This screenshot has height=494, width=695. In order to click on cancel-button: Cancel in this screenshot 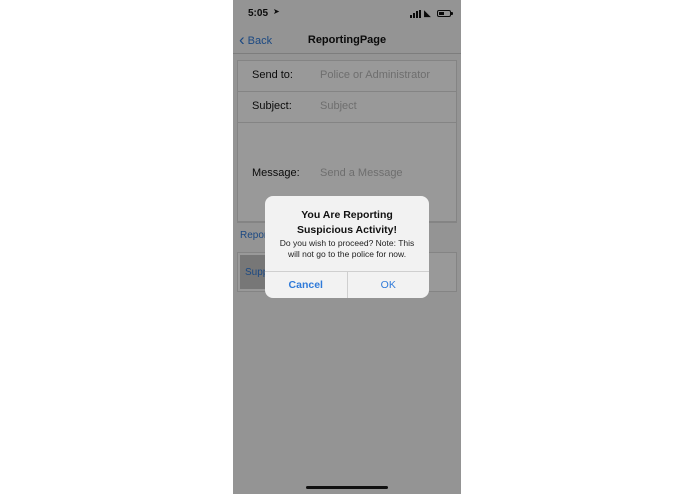, I will do `click(306, 285)`.